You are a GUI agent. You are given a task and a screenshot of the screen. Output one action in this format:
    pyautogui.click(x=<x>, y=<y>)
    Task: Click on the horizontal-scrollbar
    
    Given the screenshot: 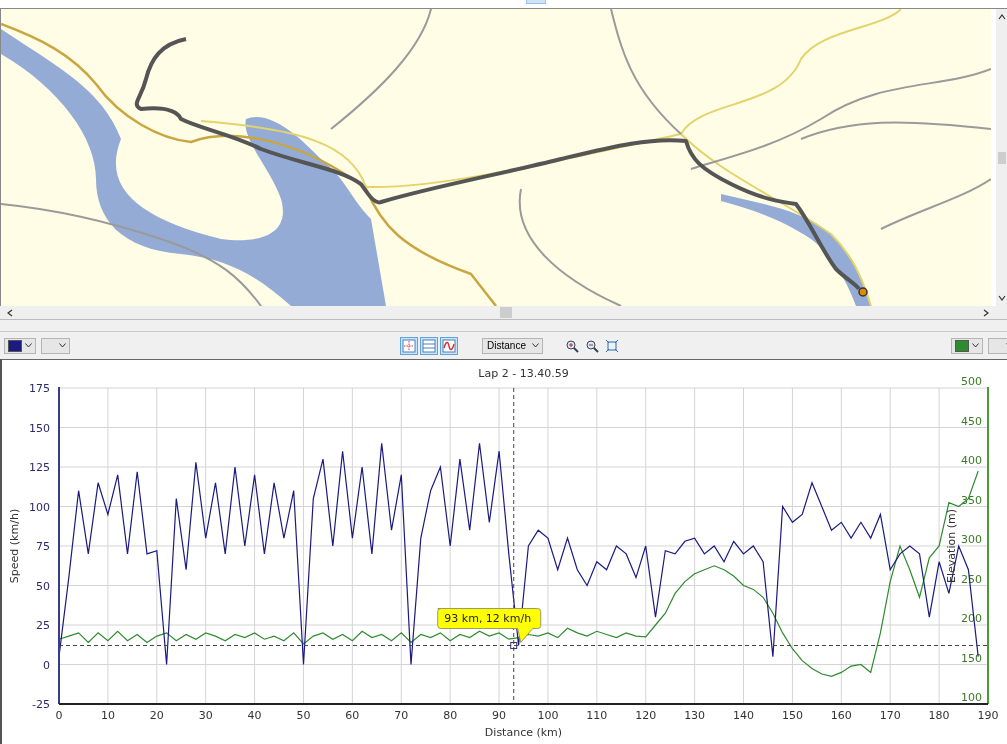 What is the action you would take?
    pyautogui.click(x=498, y=312)
    